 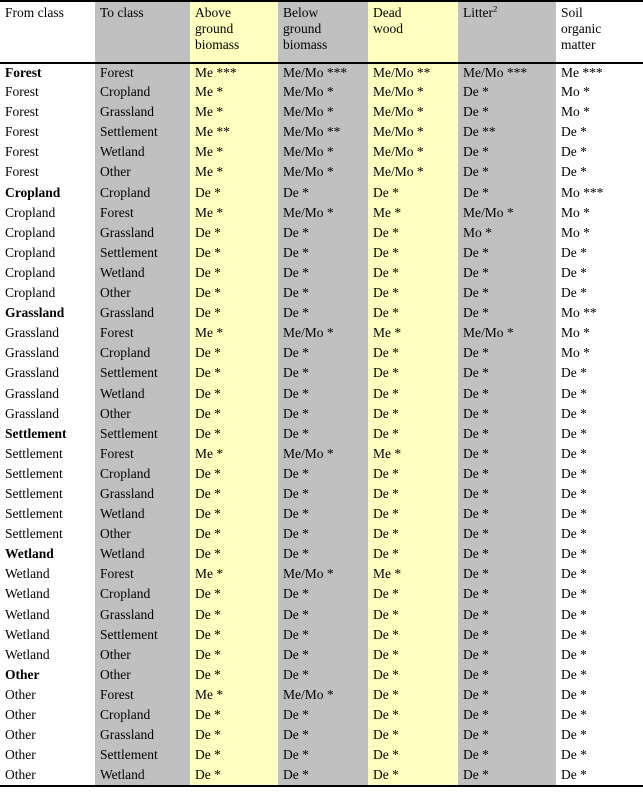 What do you see at coordinates (478, 12) in the screenshot?
I see `column-header-text: Litter` at bounding box center [478, 12].